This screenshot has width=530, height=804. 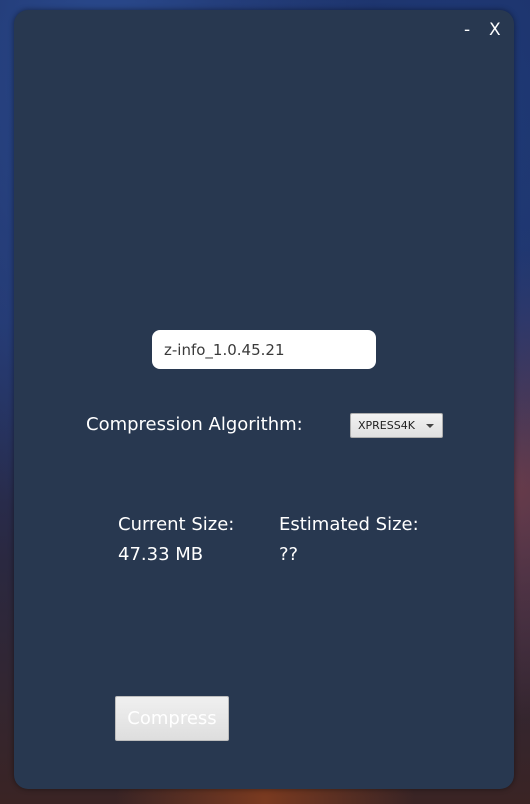 I want to click on selected-algorithm: XPRESS4K, so click(x=386, y=425).